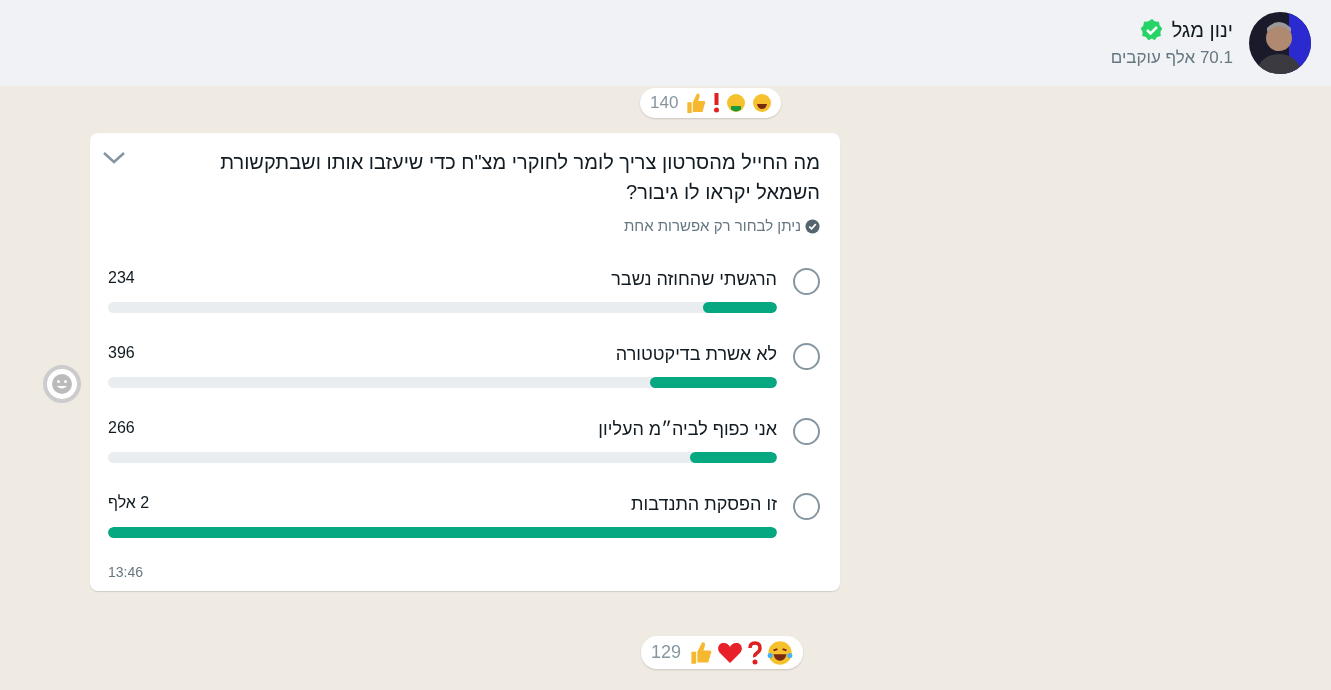  Describe the element at coordinates (664, 103) in the screenshot. I see `reaction-count: 140` at that location.